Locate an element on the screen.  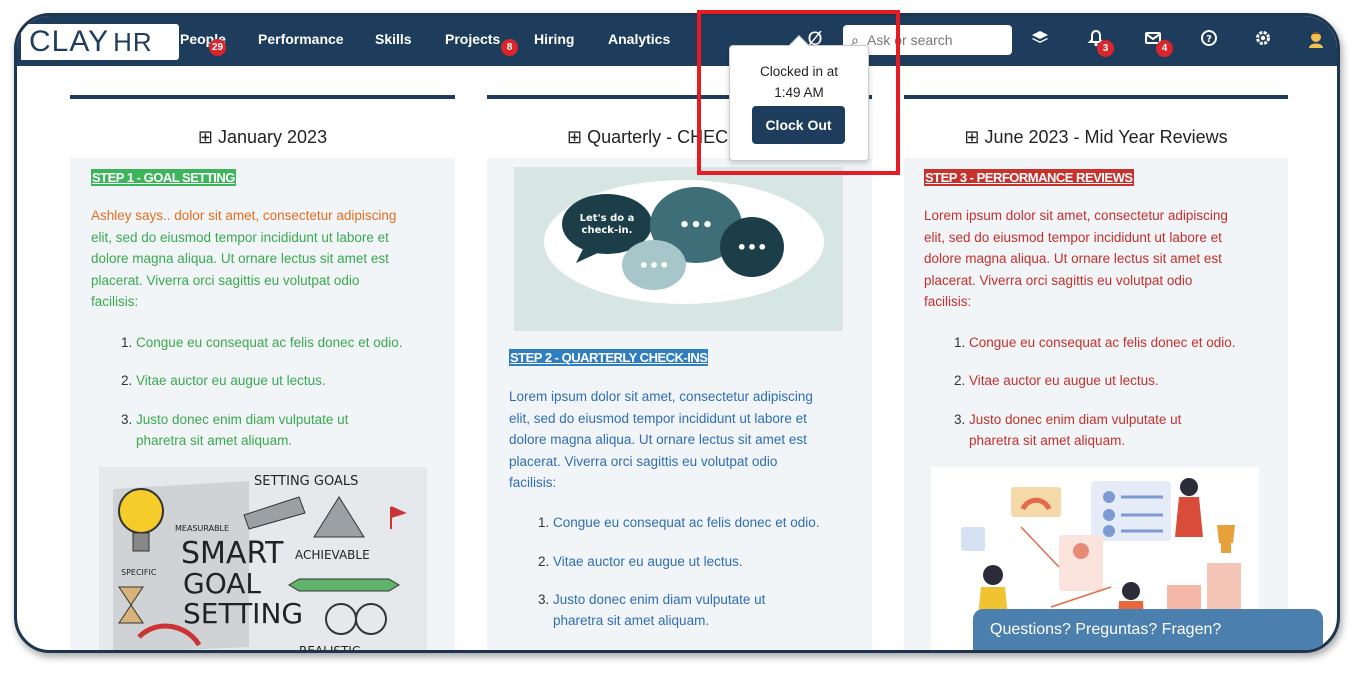
bubble-text-line1: Let's do a is located at coordinates (607, 218).